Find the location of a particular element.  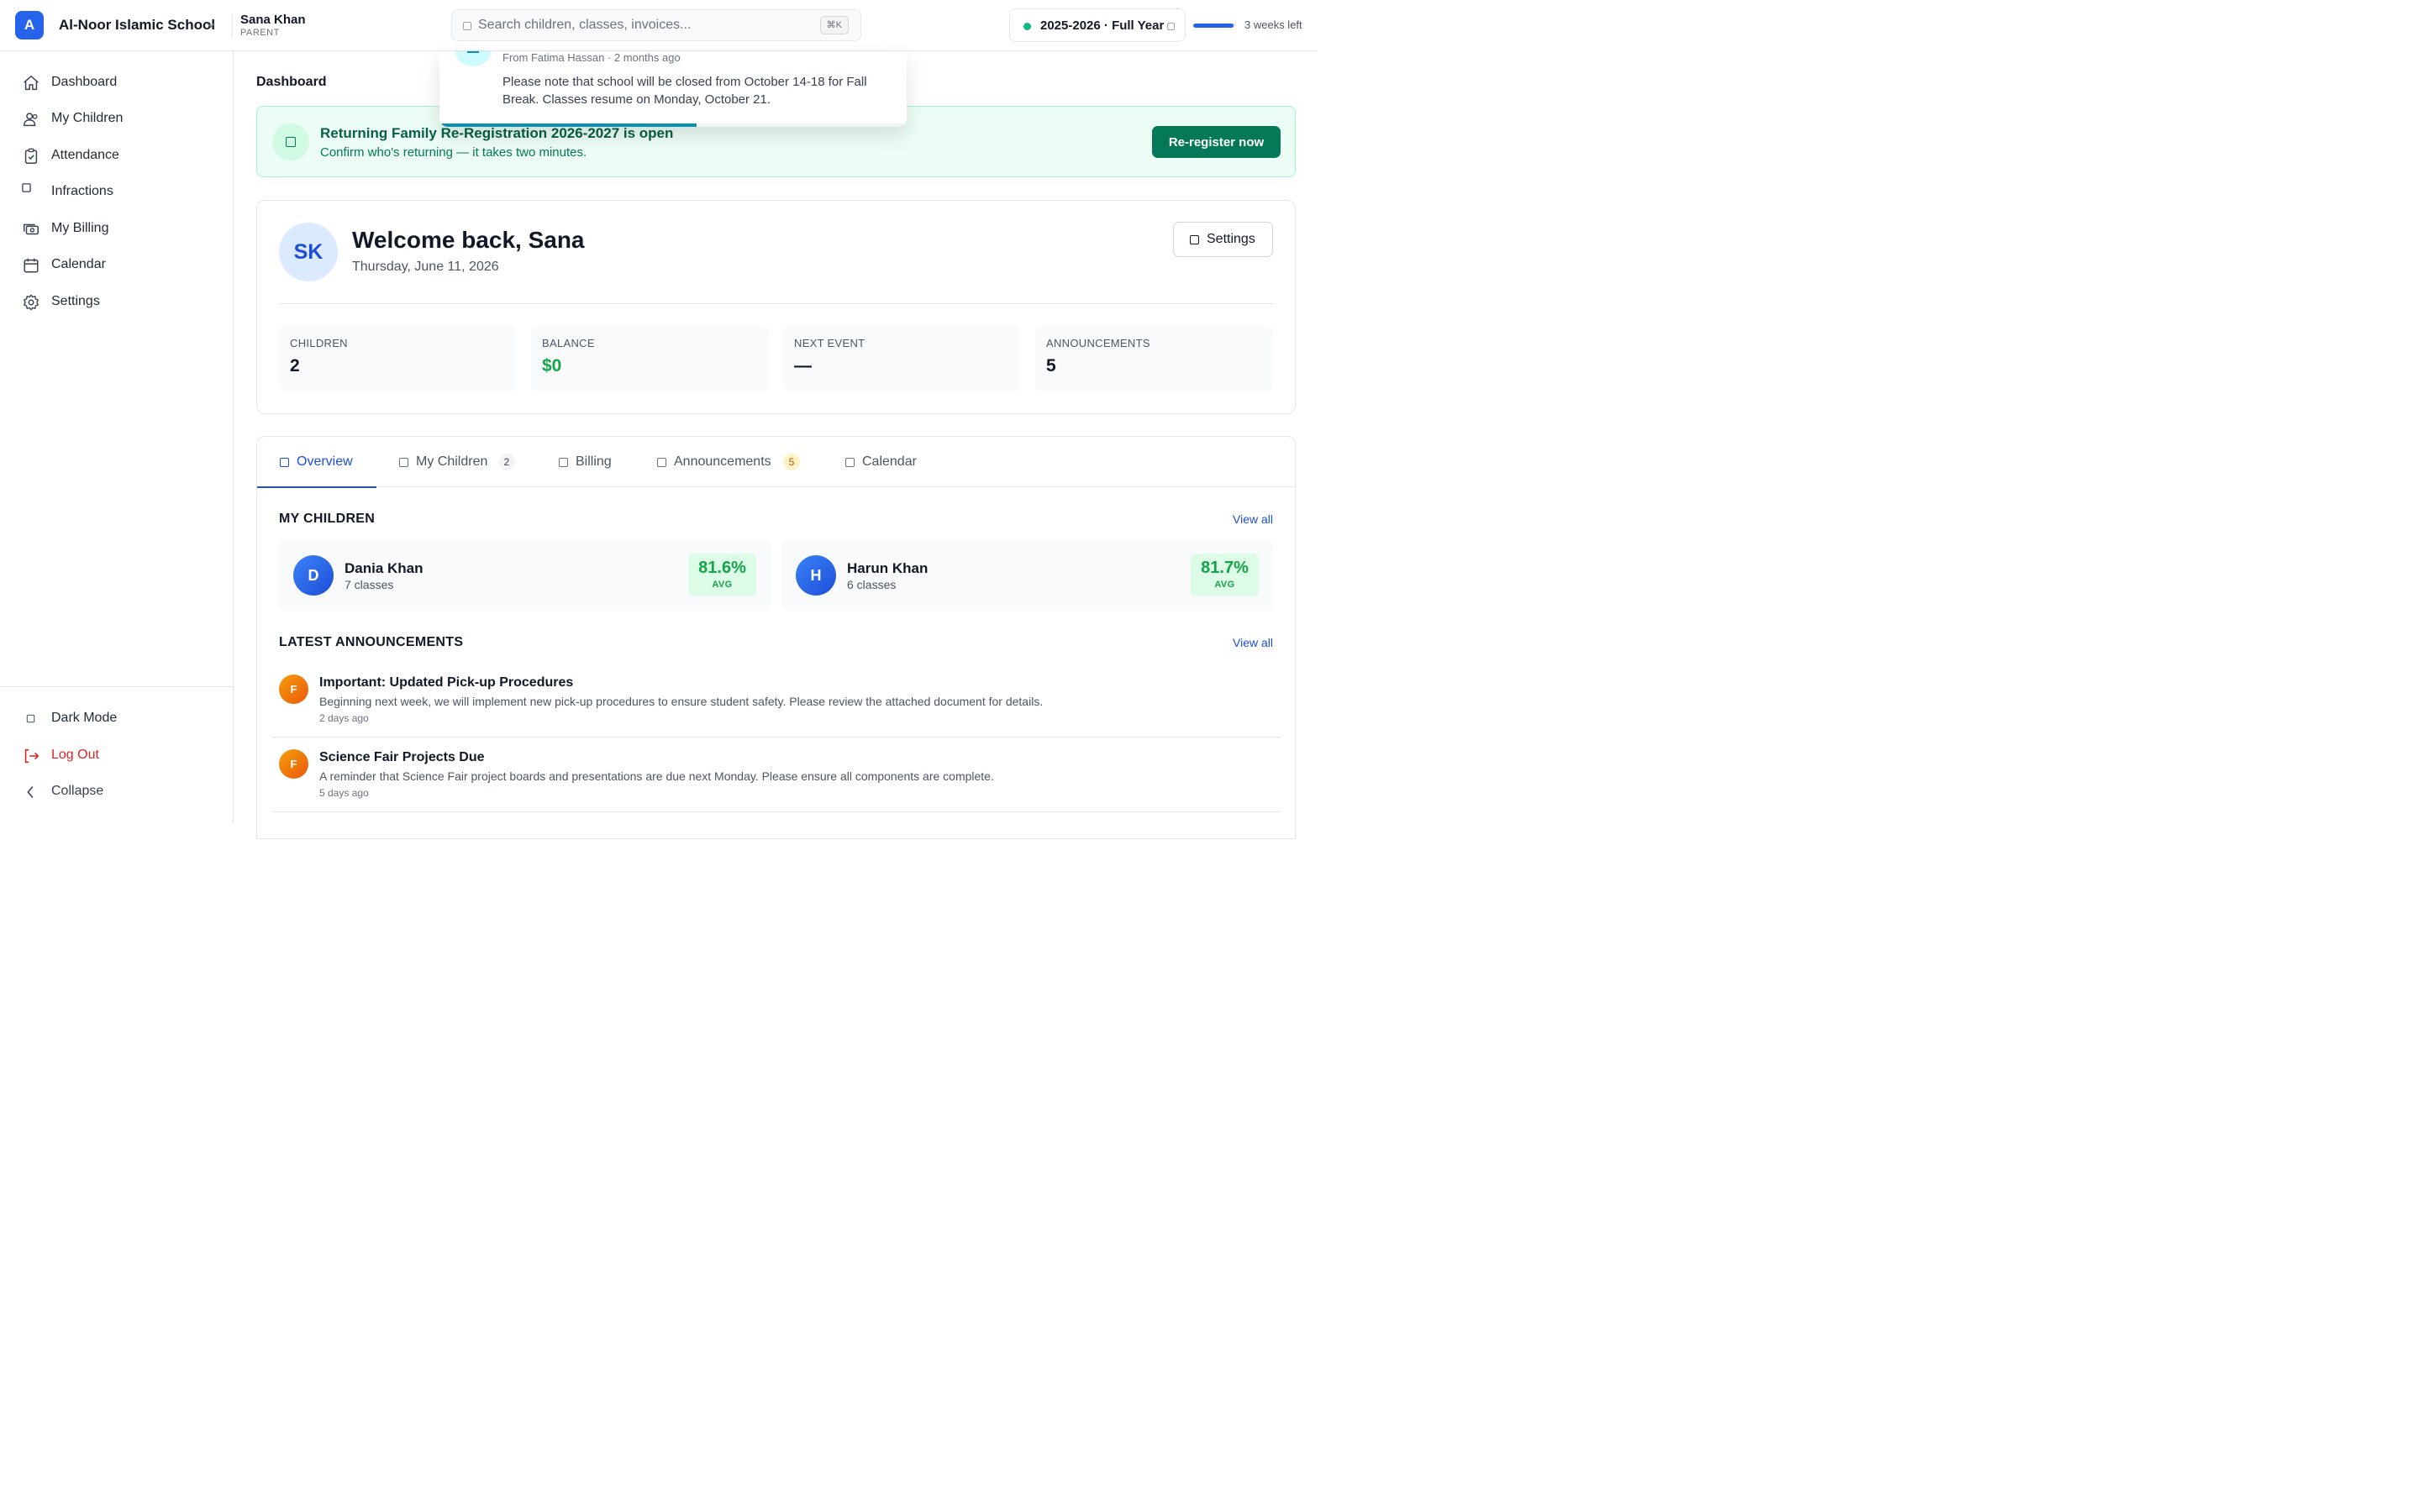

sidebar-item-label: My Billing is located at coordinates (80, 228).